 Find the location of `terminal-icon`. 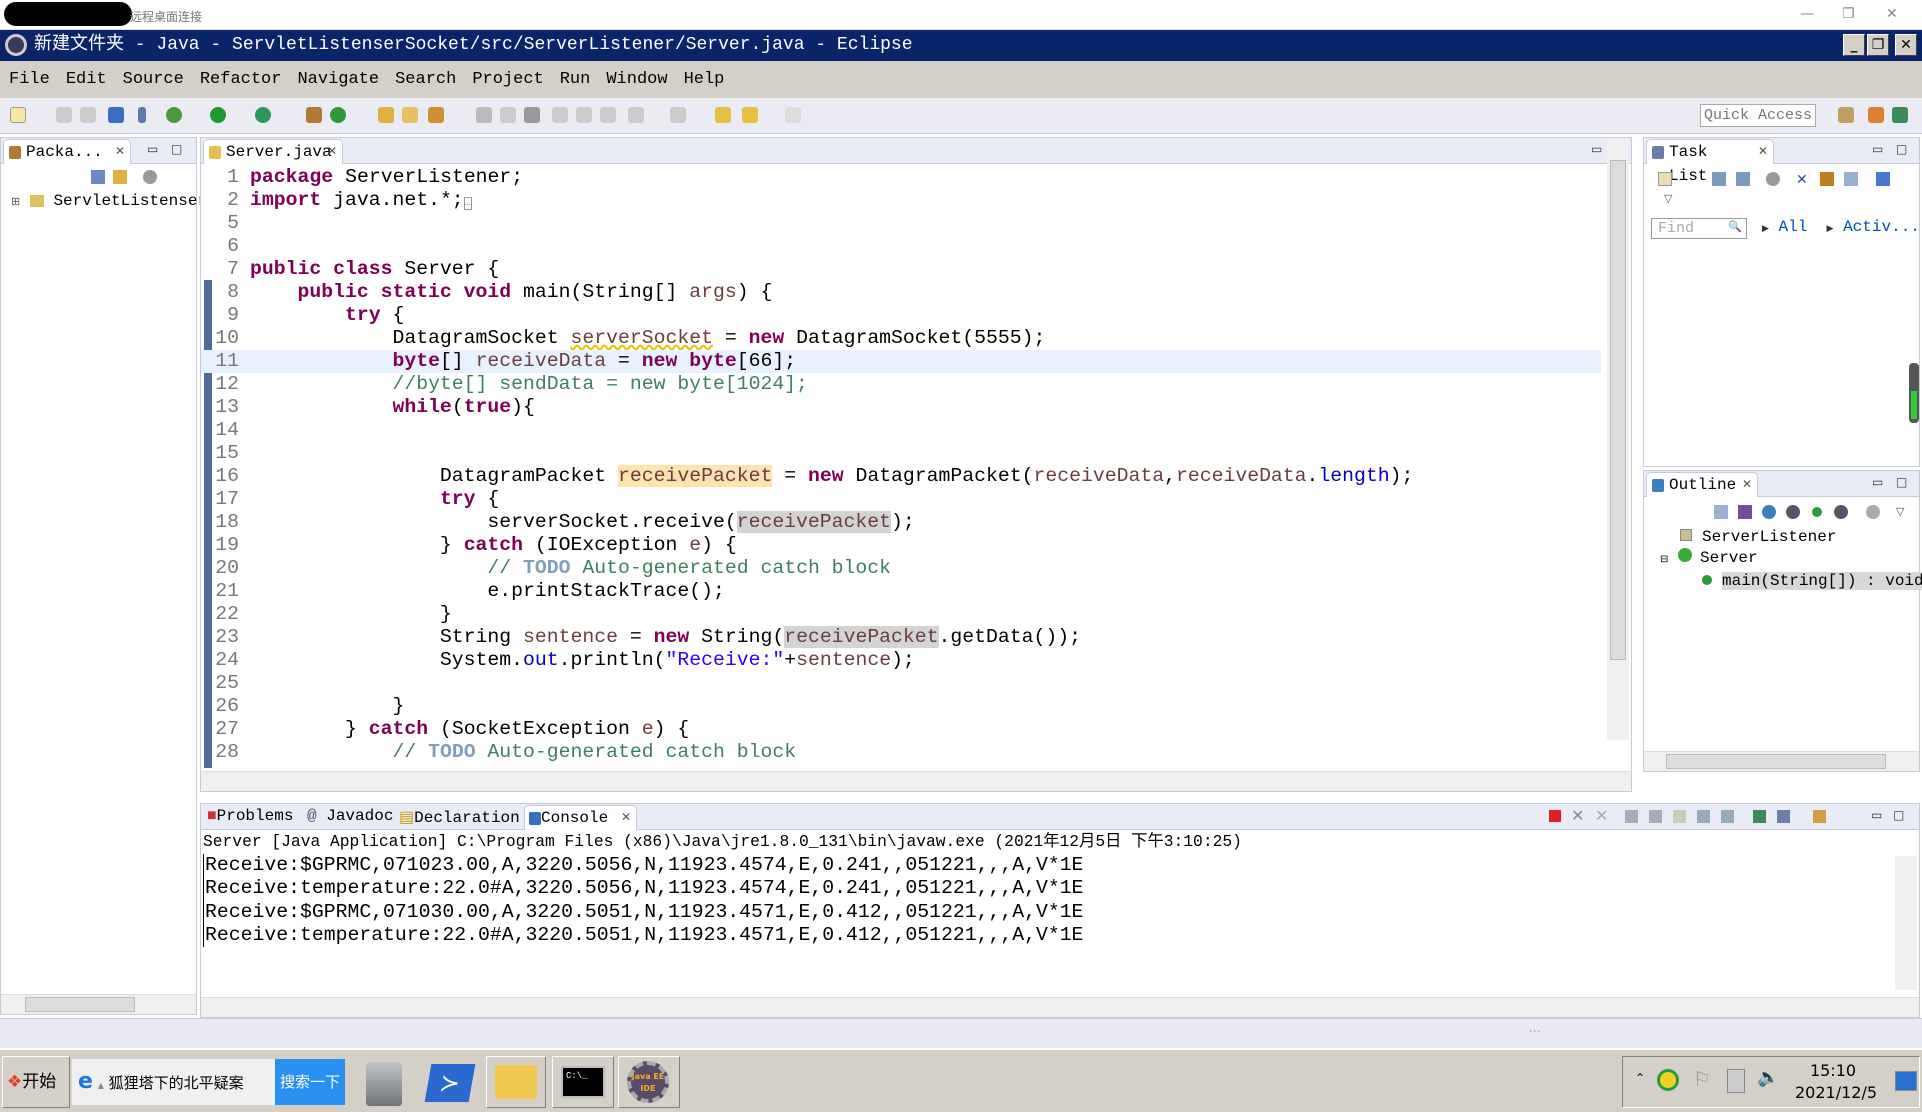

terminal-icon is located at coordinates (116, 115).